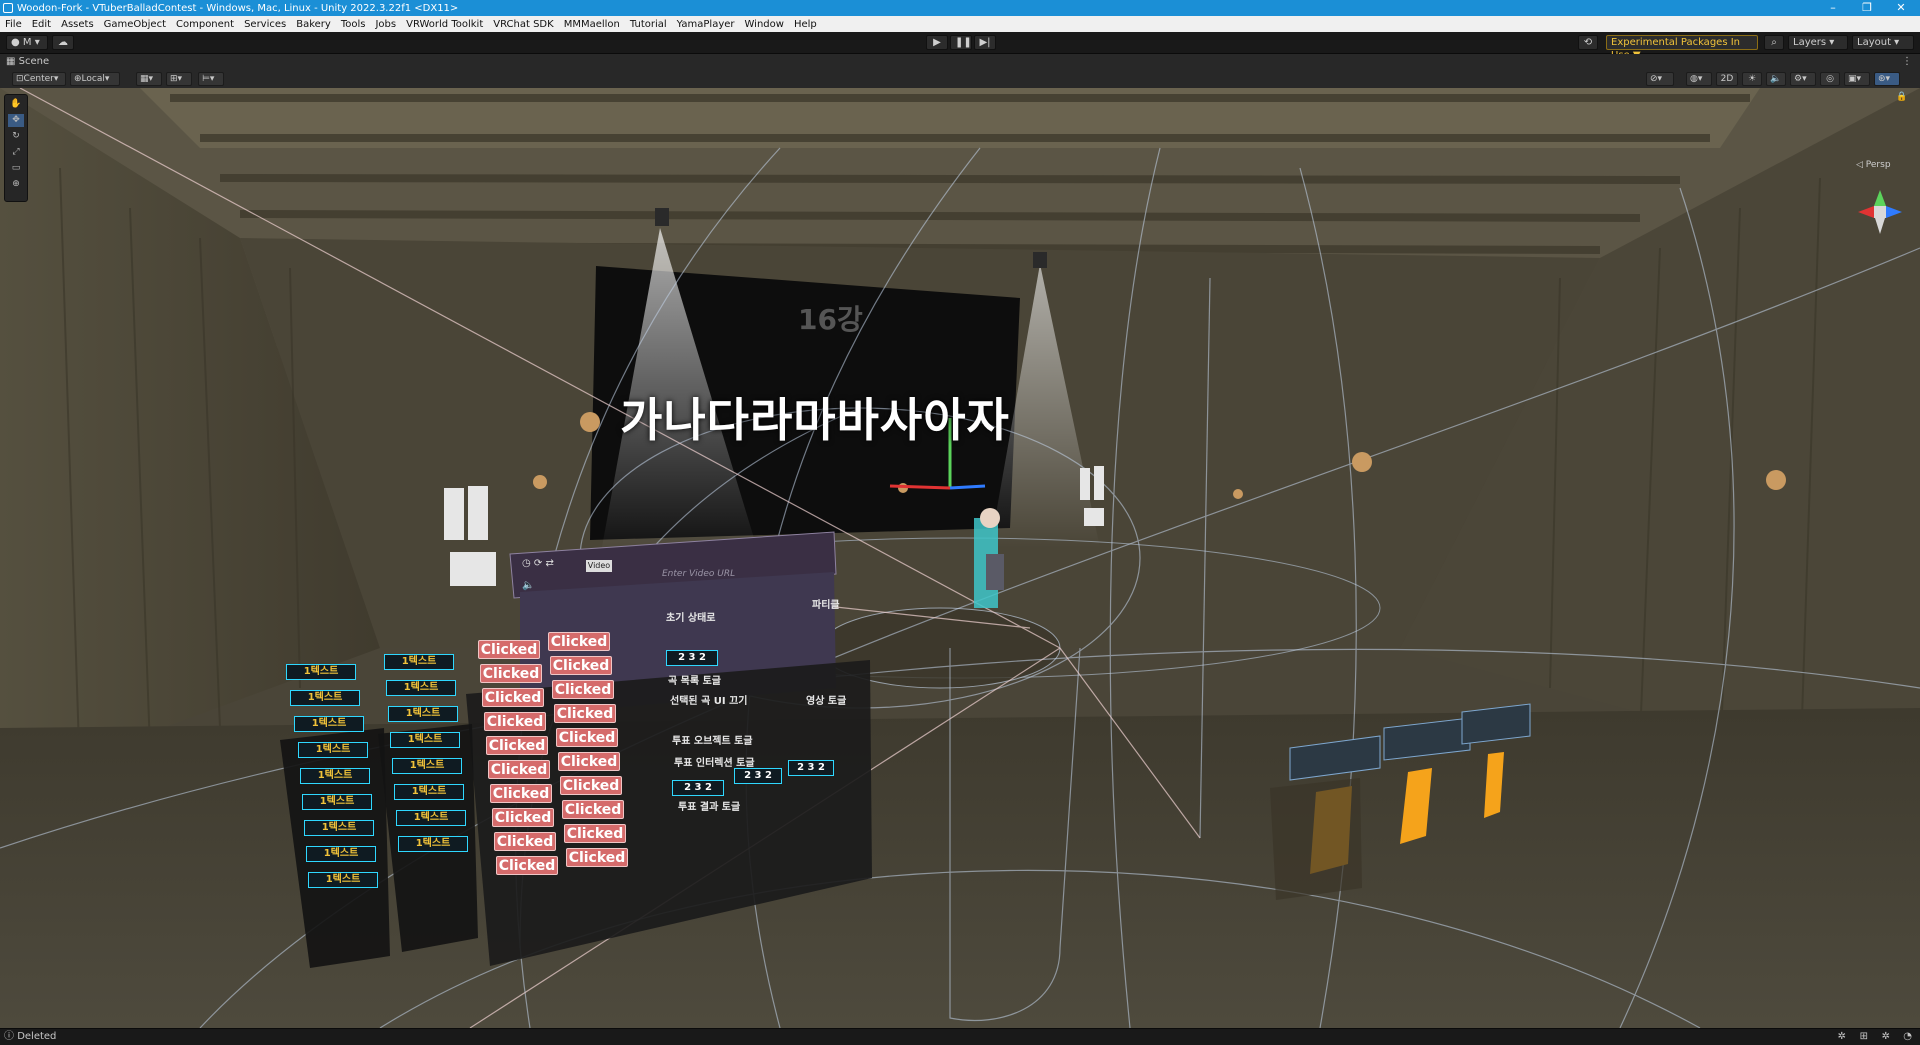  What do you see at coordinates (648, 24) in the screenshot?
I see `menu-tutorial: Tutorial` at bounding box center [648, 24].